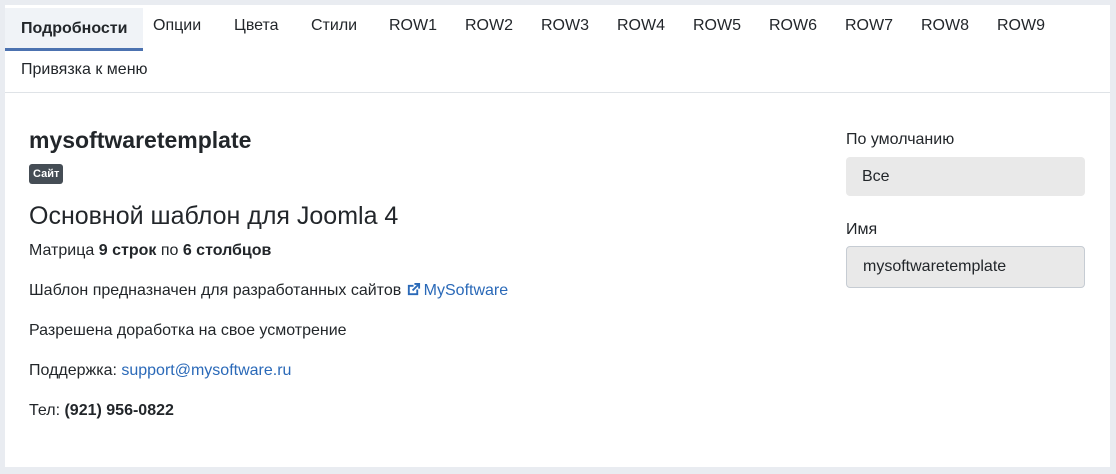 This screenshot has width=1116, height=474. I want to click on site-badge: Сайт, so click(46, 174).